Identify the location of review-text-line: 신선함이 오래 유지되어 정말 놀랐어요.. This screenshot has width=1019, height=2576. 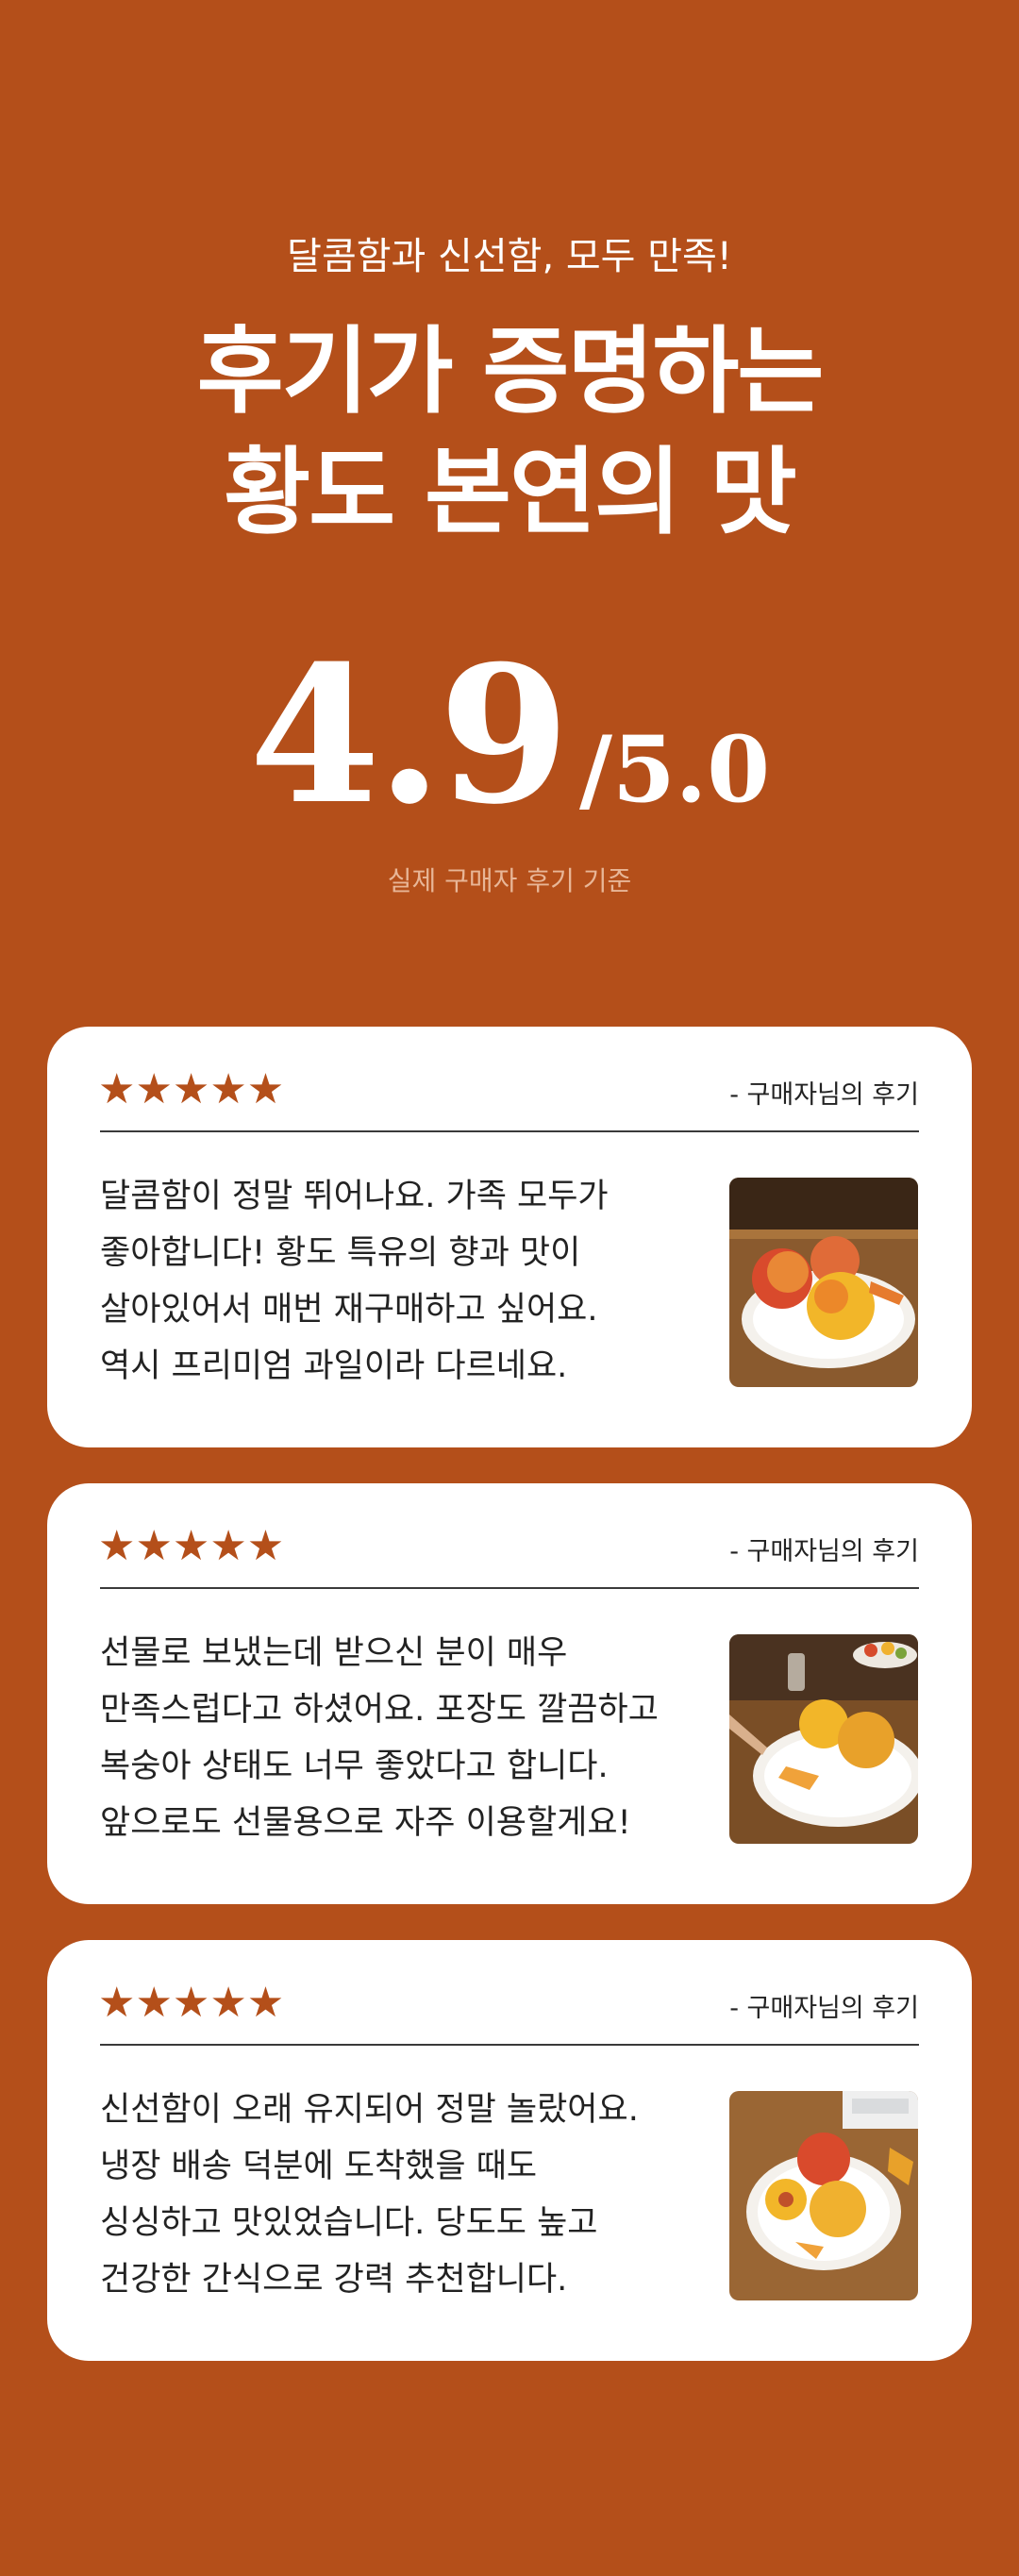
(369, 2110).